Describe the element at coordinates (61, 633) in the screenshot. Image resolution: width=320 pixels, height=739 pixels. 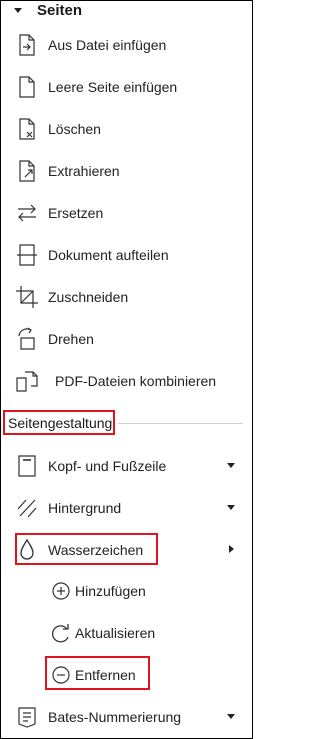
I see `refresh-icon` at that location.